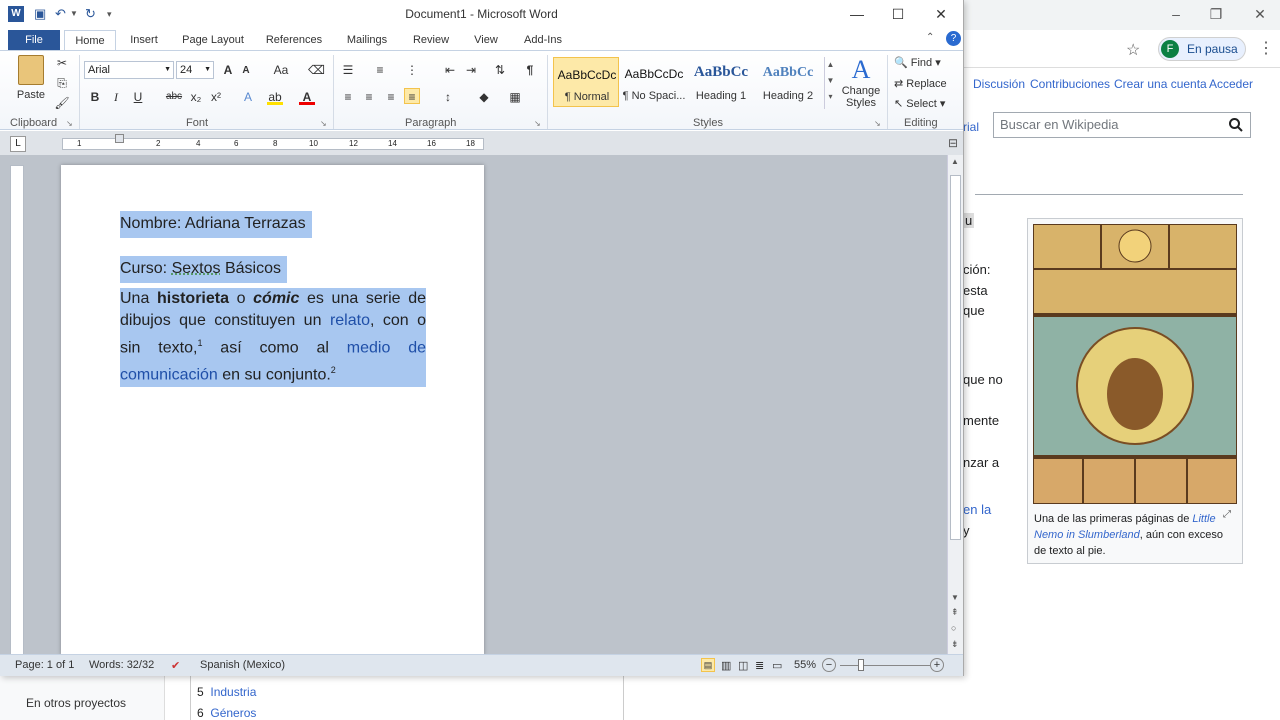 The image size is (1280, 720). I want to click on browser-menu-icon: ⋮, so click(1266, 48).